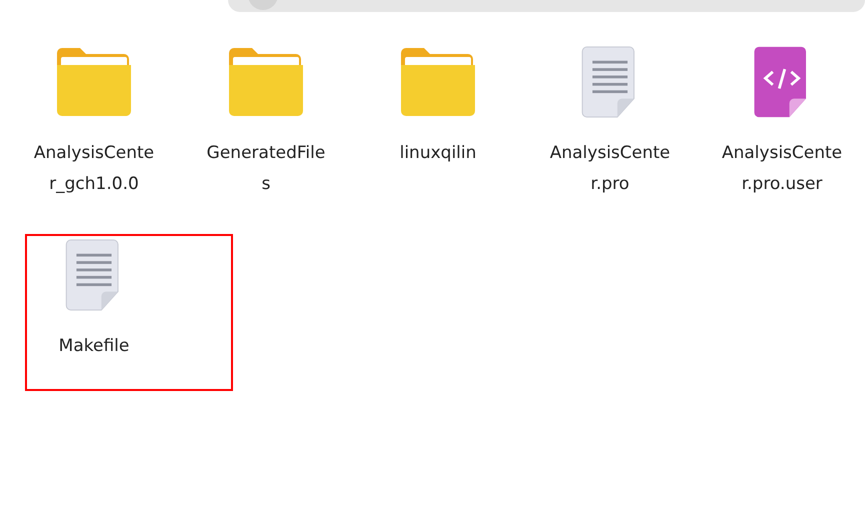 The height and width of the screenshot is (519, 865). Describe the element at coordinates (94, 346) in the screenshot. I see `file-name: Makefile` at that location.